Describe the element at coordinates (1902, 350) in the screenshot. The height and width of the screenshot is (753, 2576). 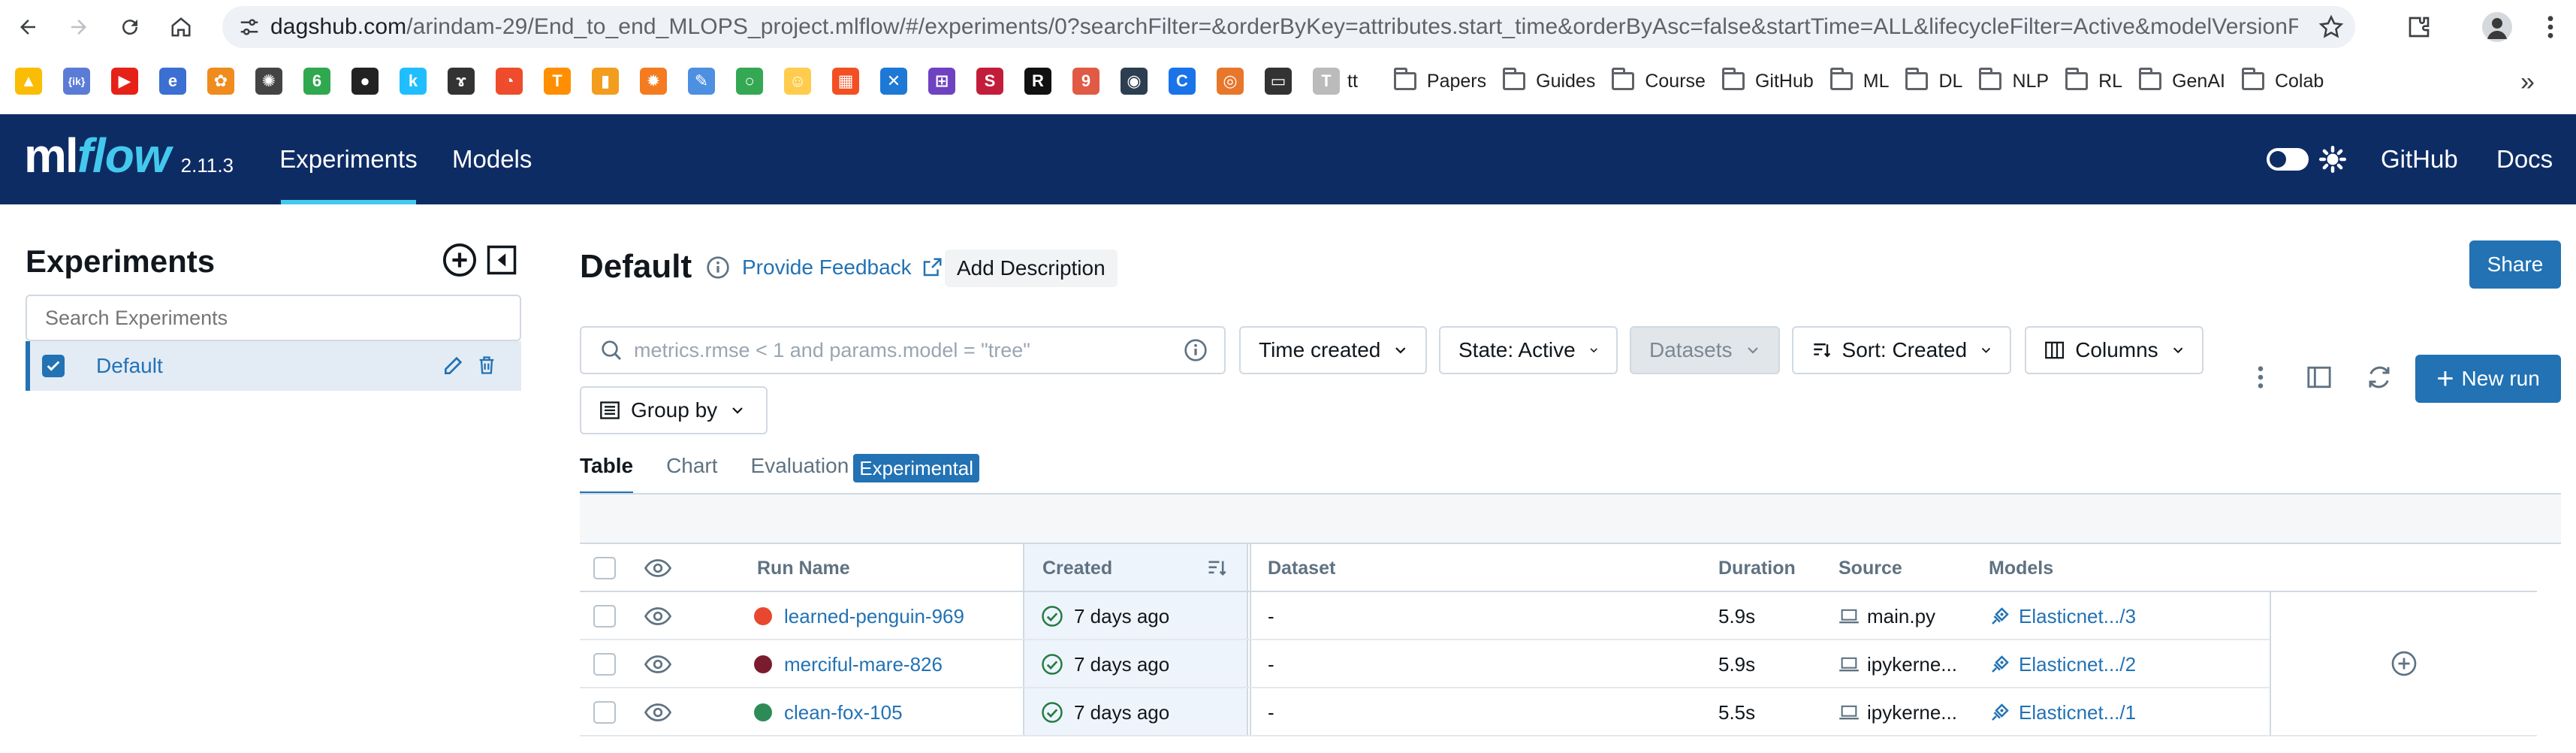
I see `sort-dropdown: Sort: Created` at that location.